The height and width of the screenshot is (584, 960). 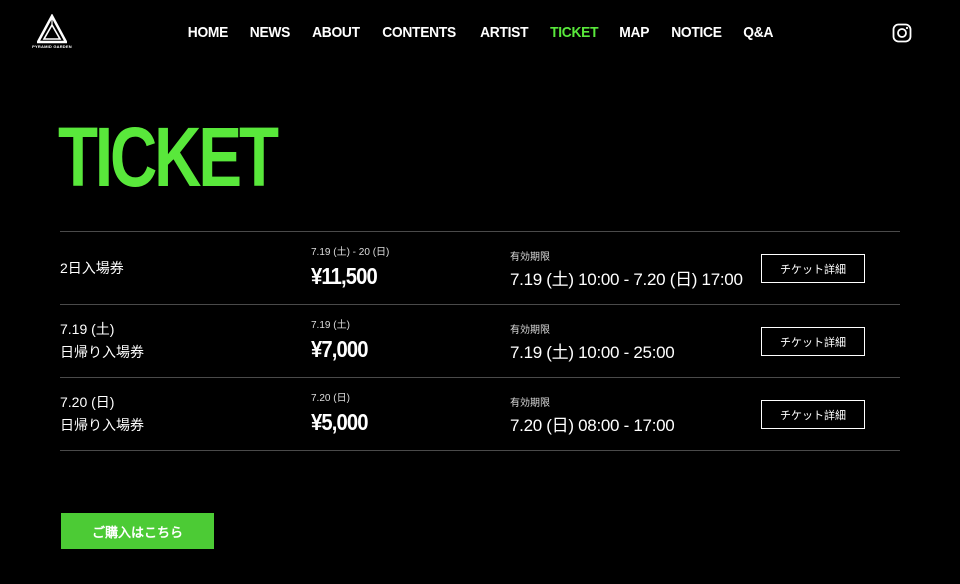 What do you see at coordinates (52, 46) in the screenshot?
I see `logo-text: PYRAMID GARDEN` at bounding box center [52, 46].